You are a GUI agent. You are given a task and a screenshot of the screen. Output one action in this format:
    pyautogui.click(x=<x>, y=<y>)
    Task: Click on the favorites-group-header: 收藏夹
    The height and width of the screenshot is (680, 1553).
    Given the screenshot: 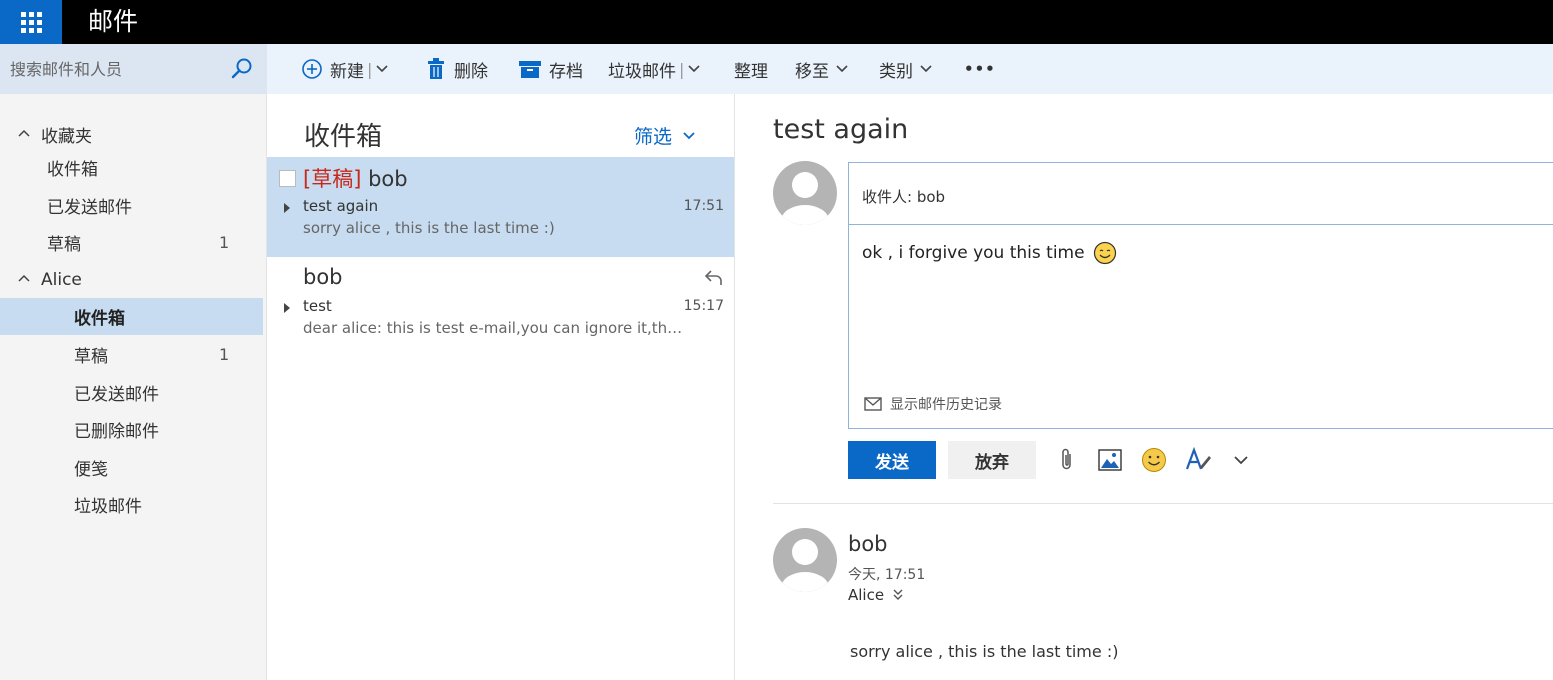 What is the action you would take?
    pyautogui.click(x=131, y=134)
    